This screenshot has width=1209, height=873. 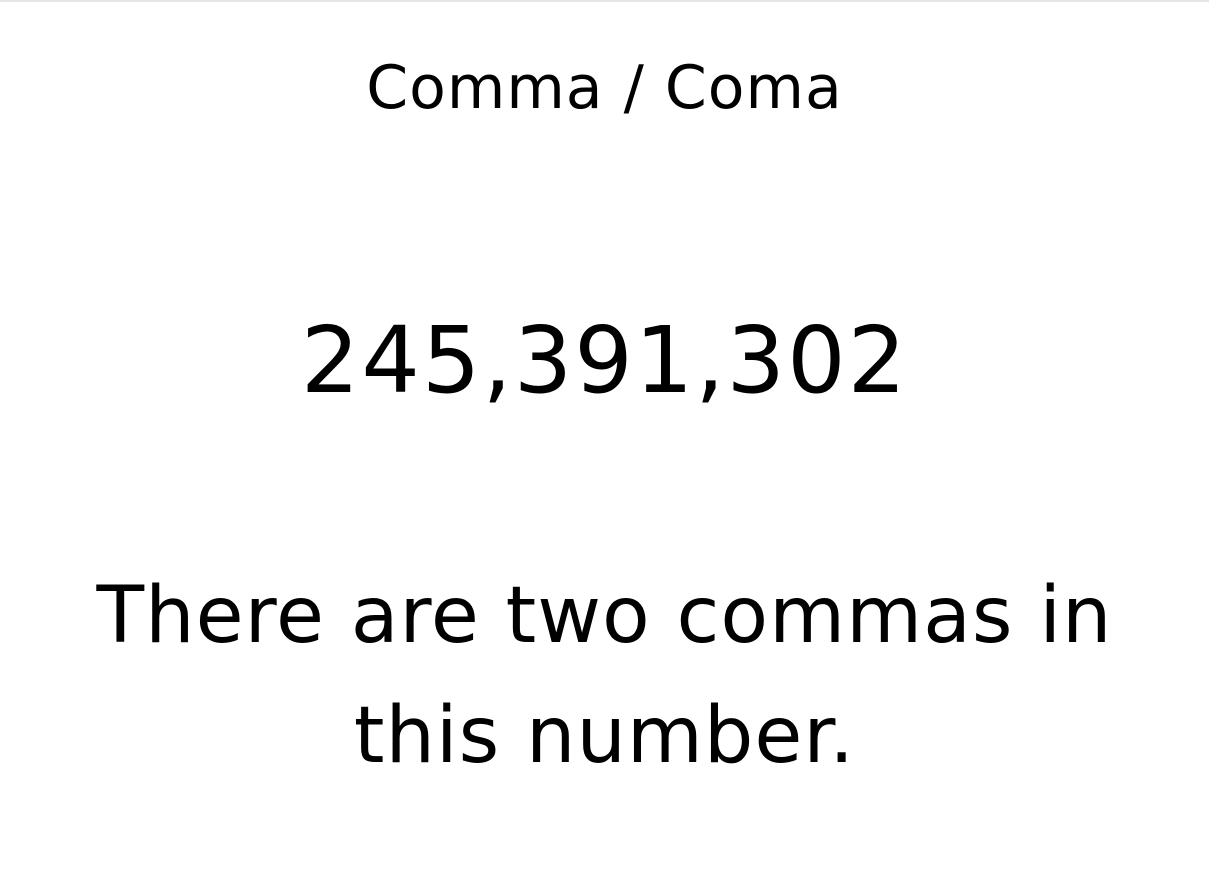 I want to click on slide-title: Comma / Coma, so click(x=604, y=88).